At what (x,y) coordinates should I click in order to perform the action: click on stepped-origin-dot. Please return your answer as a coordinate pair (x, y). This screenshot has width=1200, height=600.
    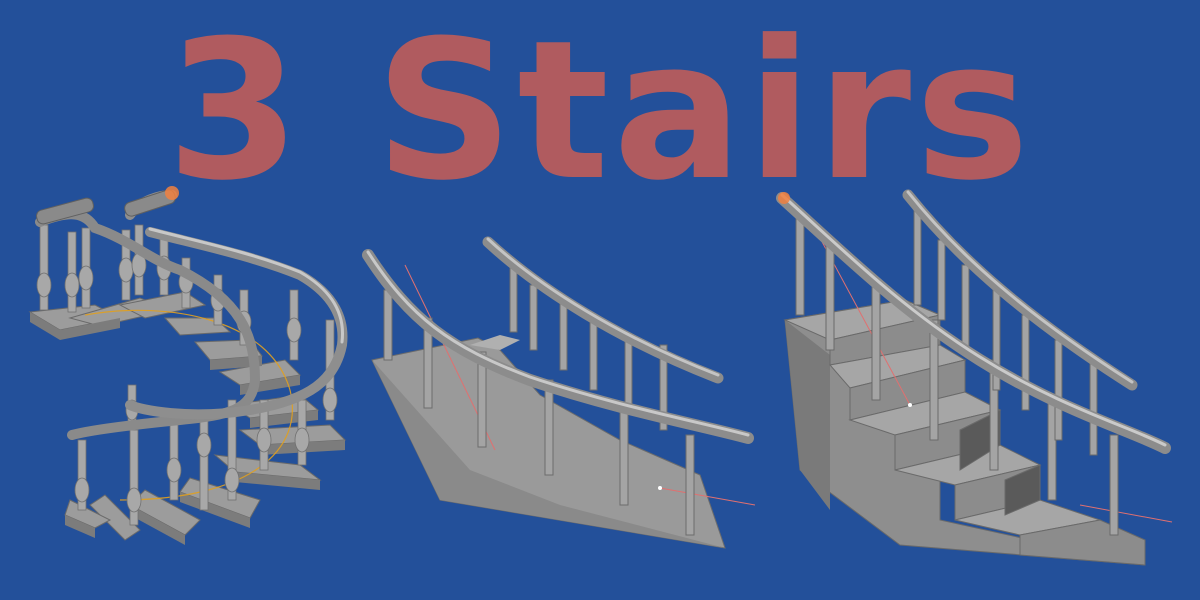
    Looking at the image, I should click on (910, 405).